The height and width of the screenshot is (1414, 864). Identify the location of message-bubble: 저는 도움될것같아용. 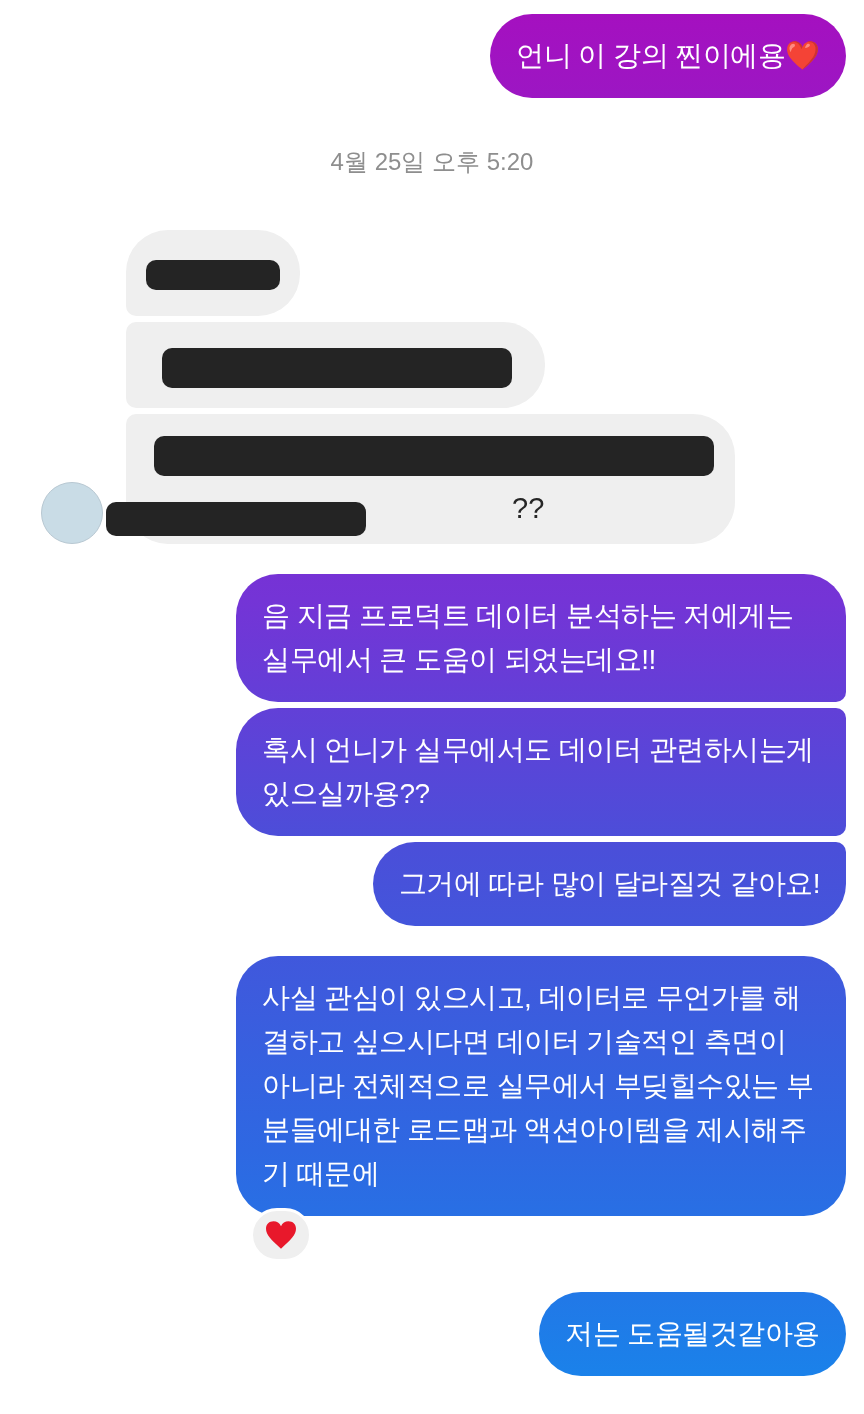
(692, 1334).